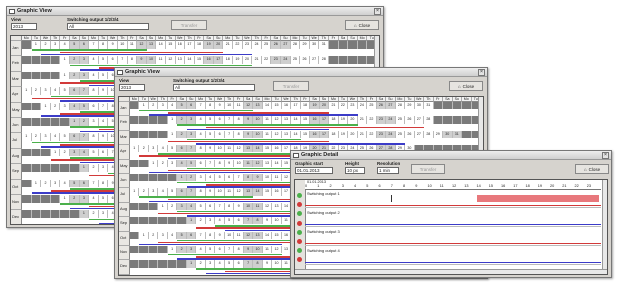 This screenshot has height=282, width=618. What do you see at coordinates (214, 87) in the screenshot?
I see `switching-output-select: All` at bounding box center [214, 87].